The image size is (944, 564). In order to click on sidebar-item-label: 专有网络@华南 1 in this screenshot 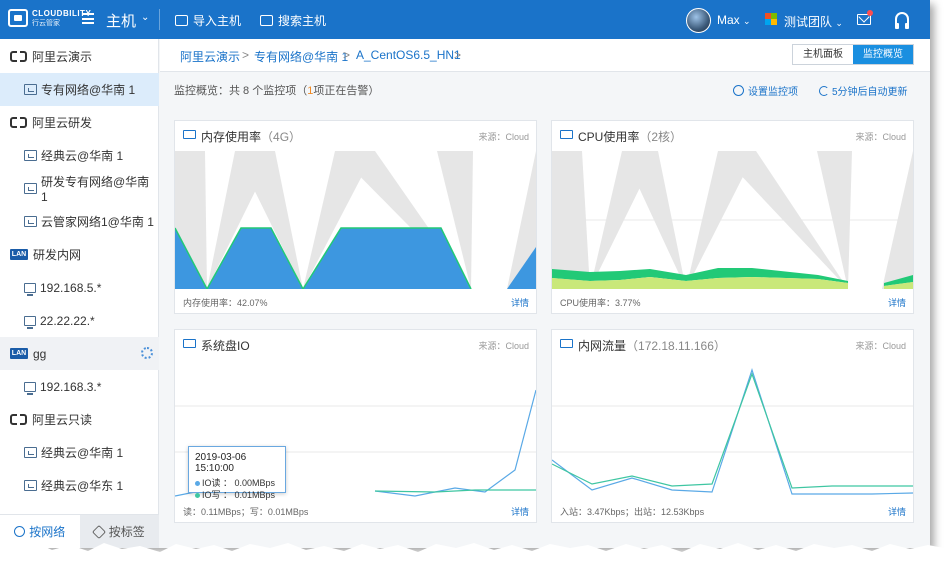, I will do `click(88, 90)`.